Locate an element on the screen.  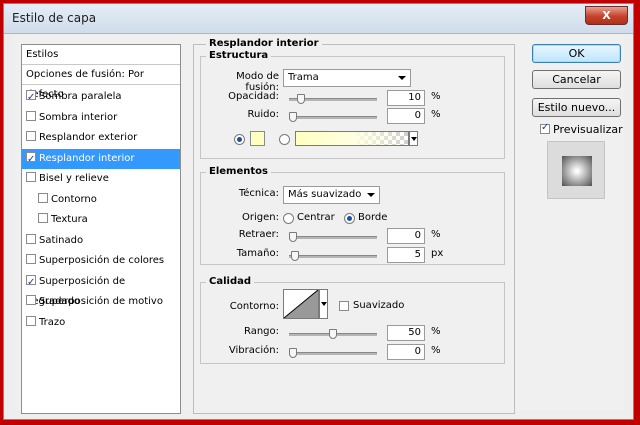
contour-picker is located at coordinates (301, 304).